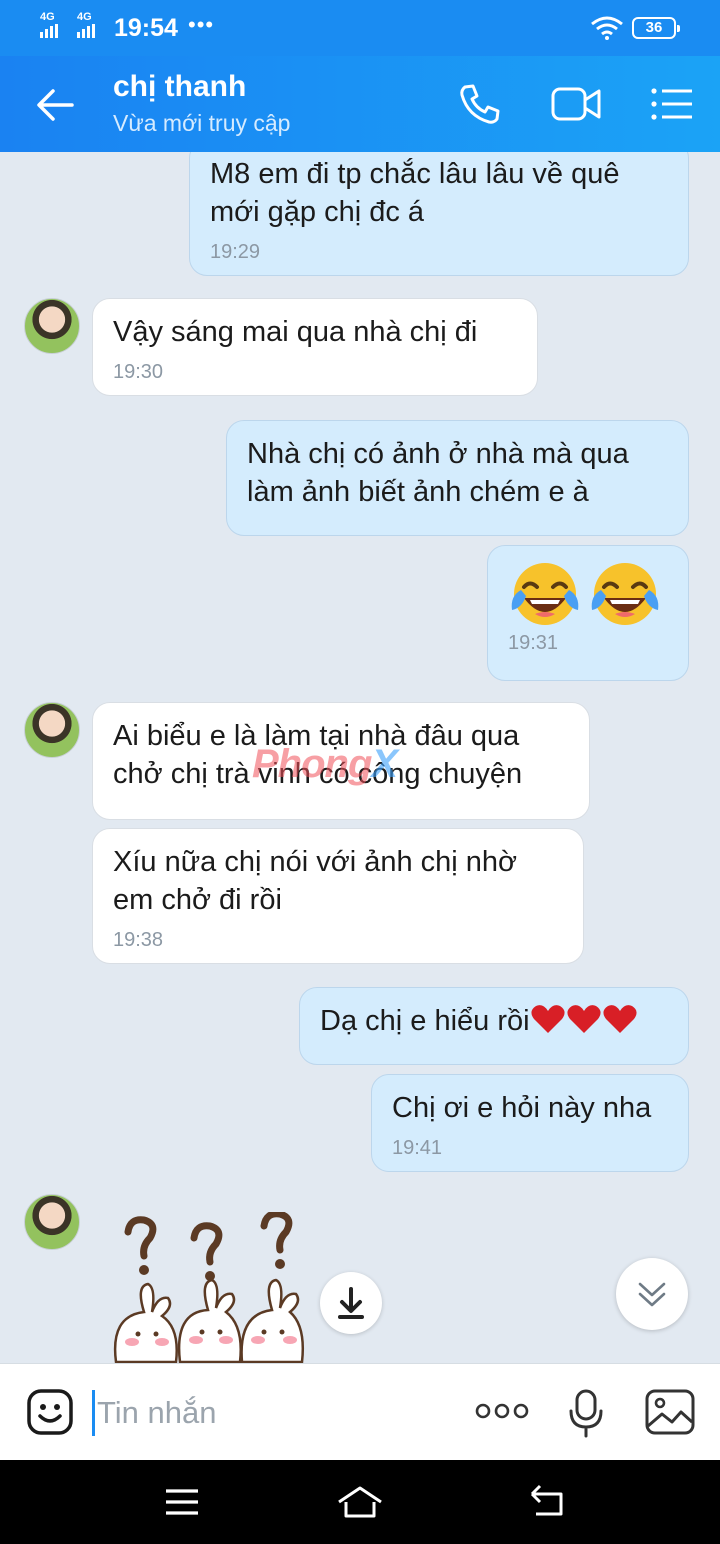 Image resolution: width=720 pixels, height=1544 pixels. What do you see at coordinates (417, 1148) in the screenshot?
I see `message-time: 19:41` at bounding box center [417, 1148].